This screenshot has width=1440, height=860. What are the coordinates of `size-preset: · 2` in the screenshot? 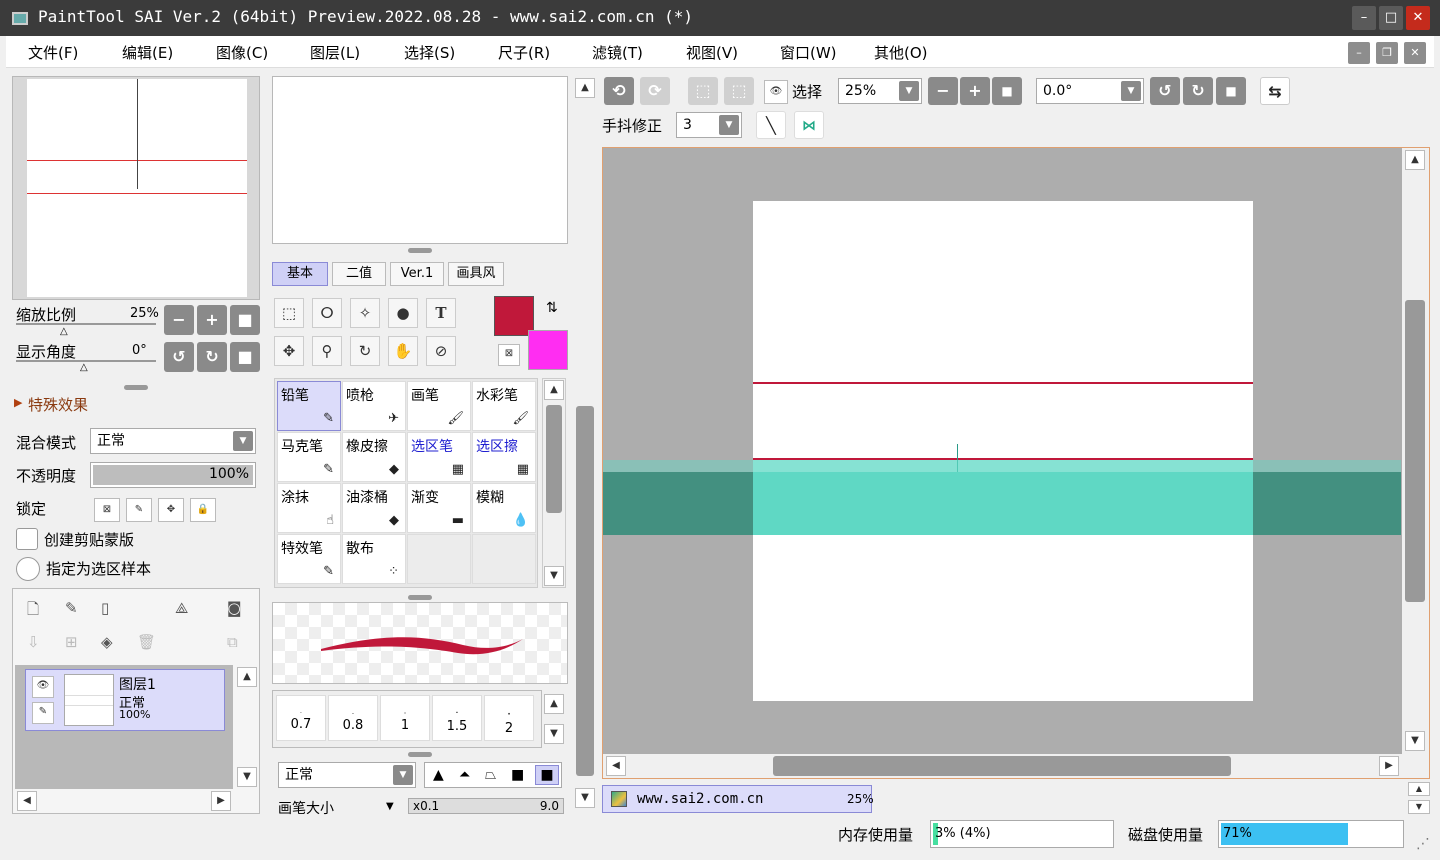 It's located at (509, 718).